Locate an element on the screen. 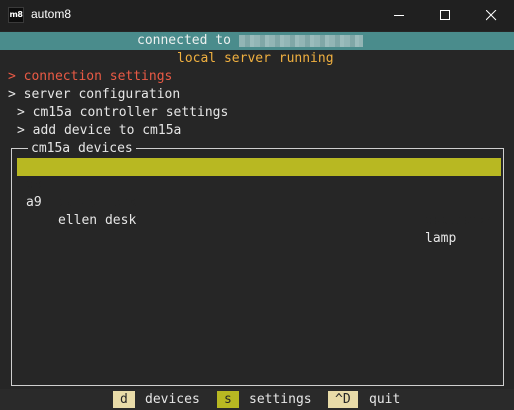 The image size is (514, 410). shortcut-bar: d devices s settings ^D quit is located at coordinates (257, 399).